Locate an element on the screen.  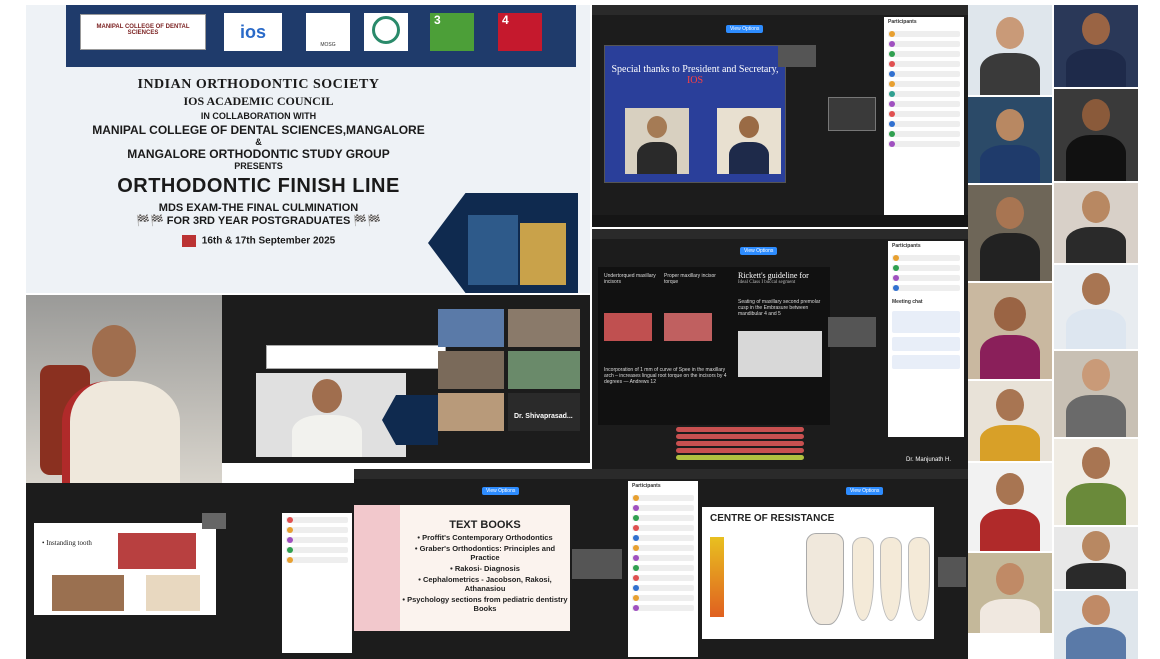
poster-date: 16th & 17th September 2025 is located at coordinates (258, 241).